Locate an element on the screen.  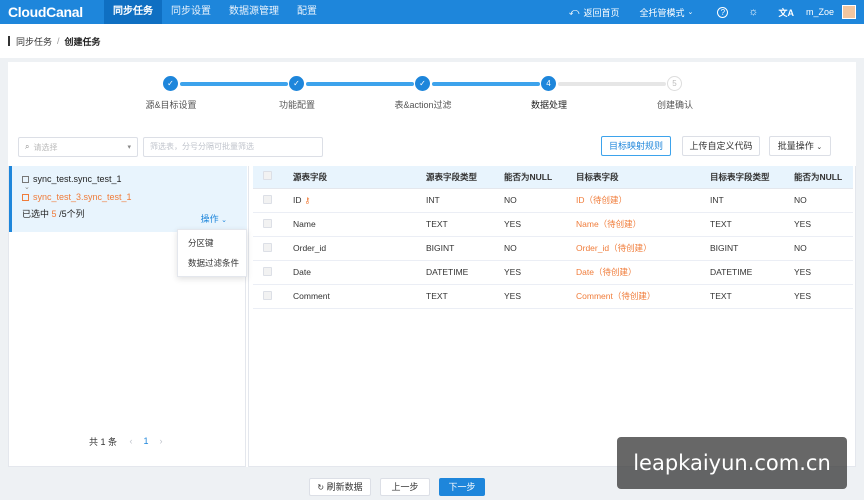
next-page-icon: › is located at coordinates (161, 441).